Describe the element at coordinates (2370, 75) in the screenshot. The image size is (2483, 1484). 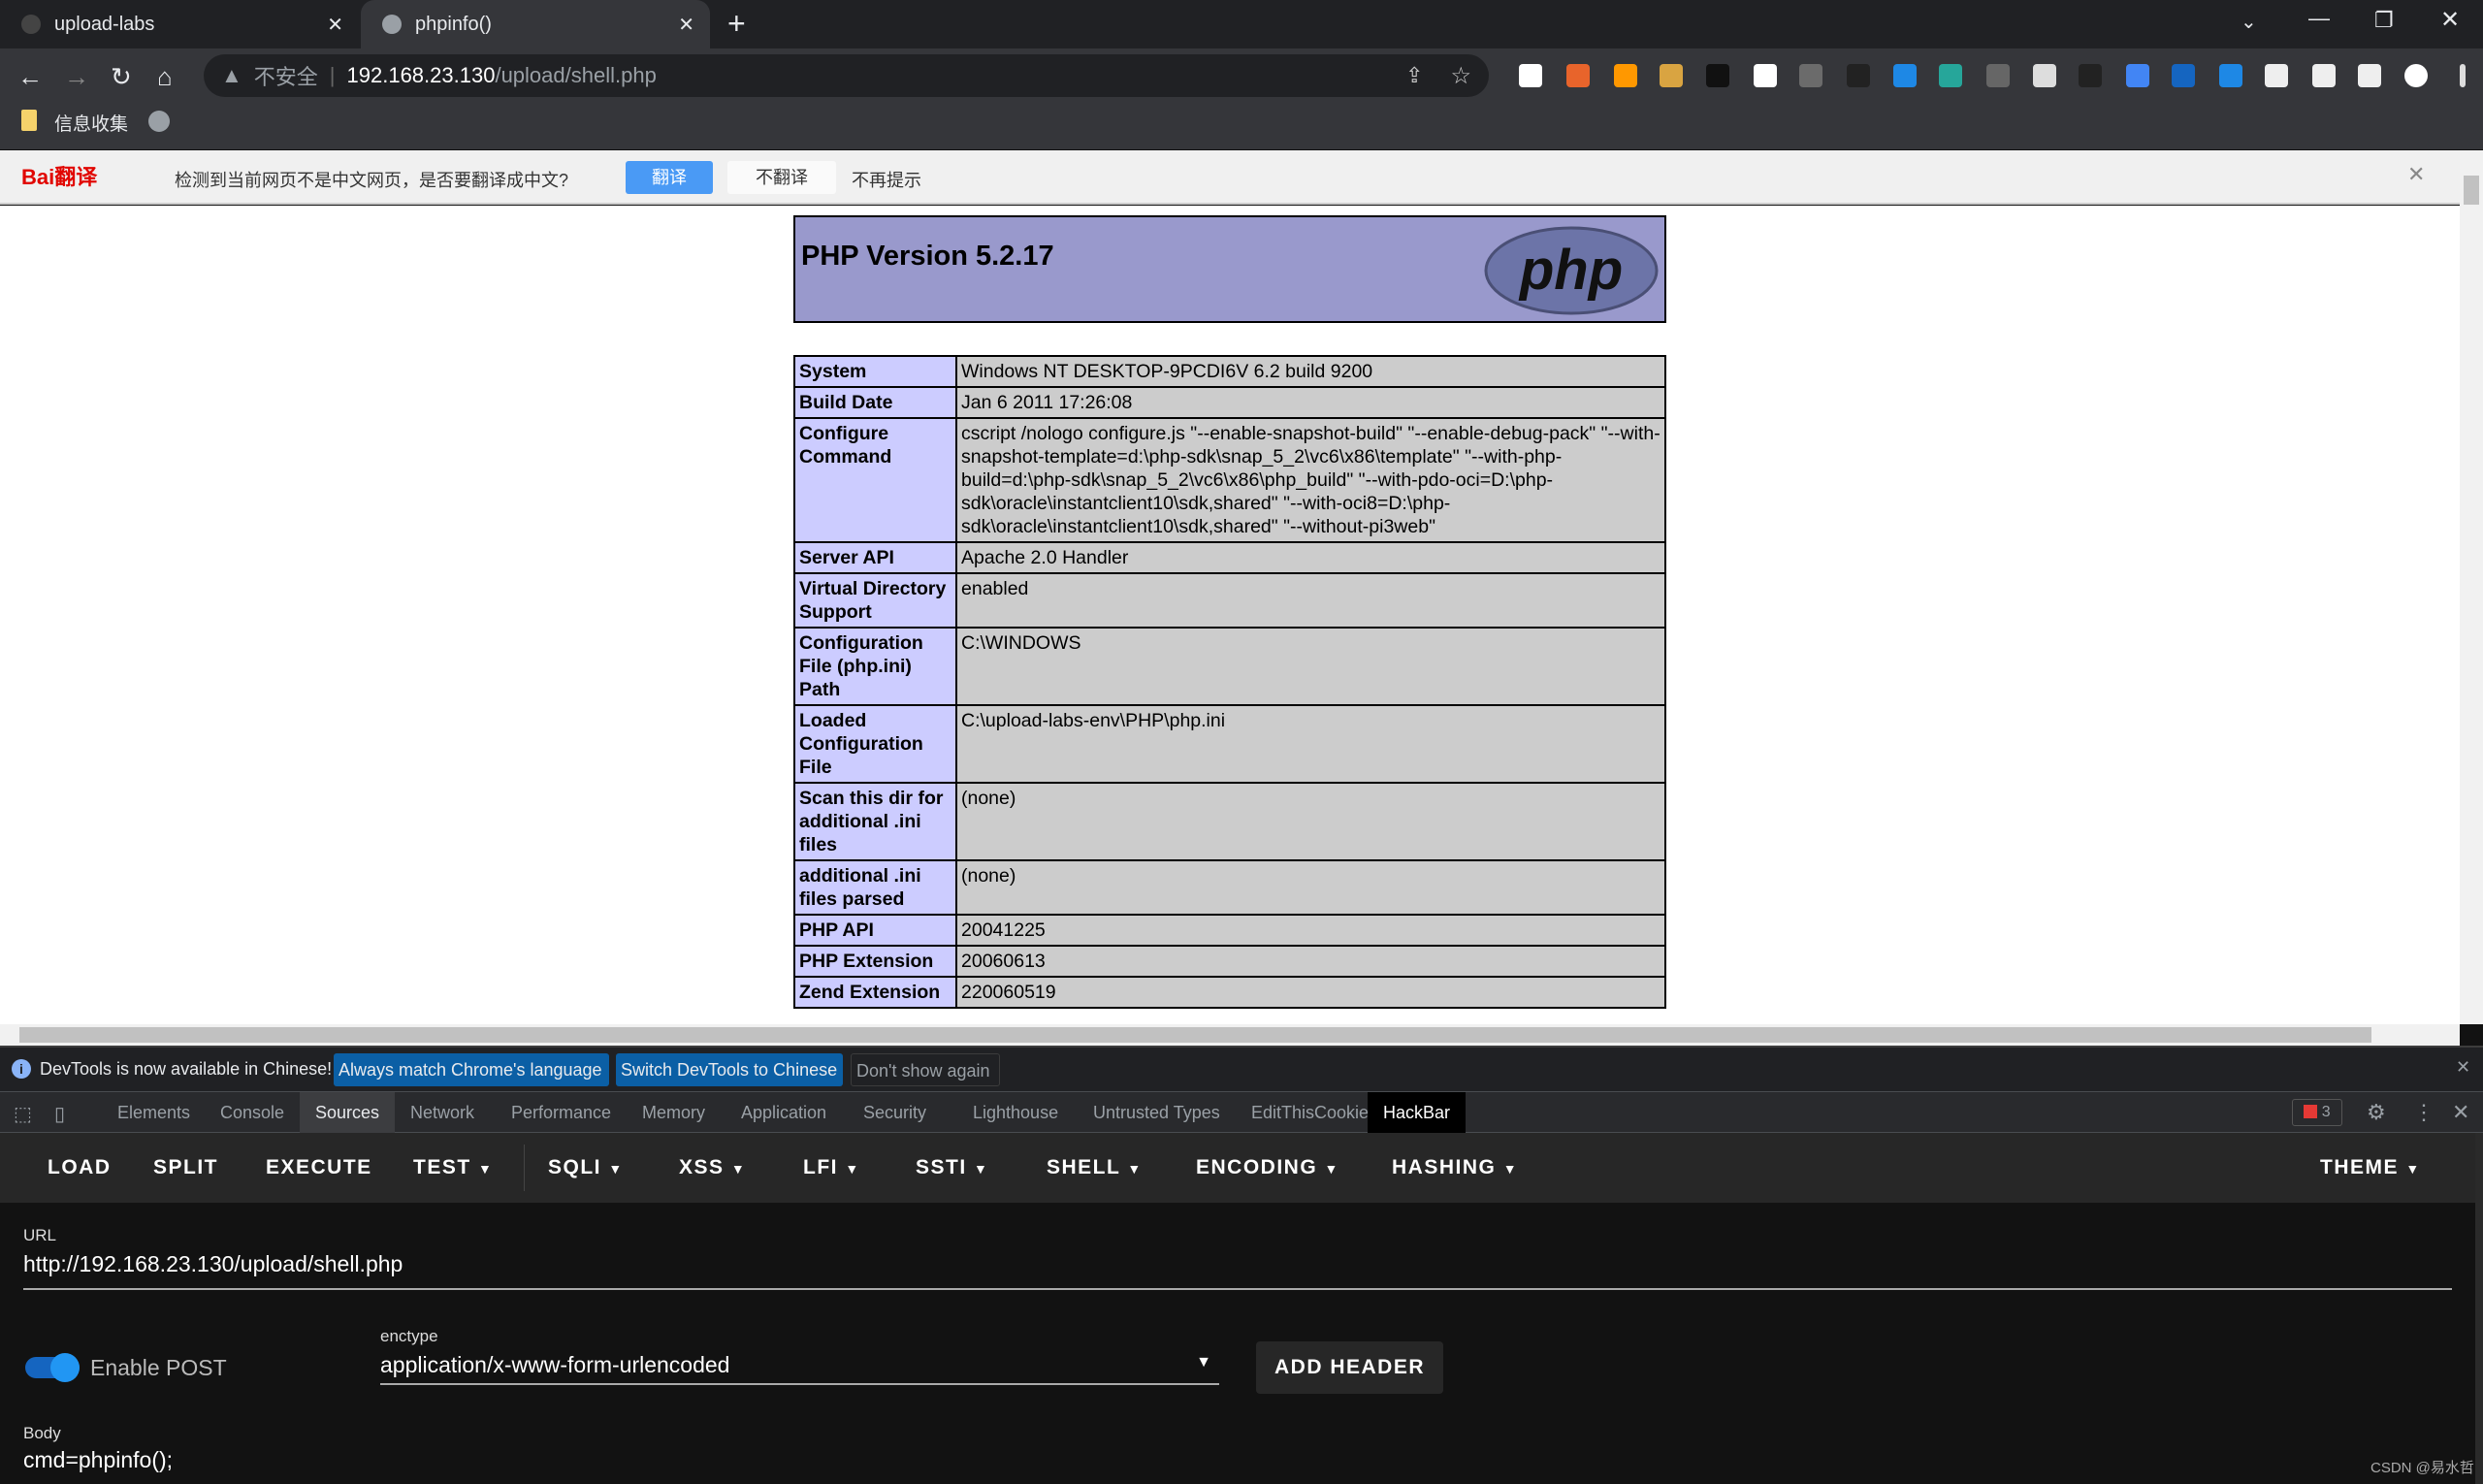
I see `sidepanel-icon` at that location.